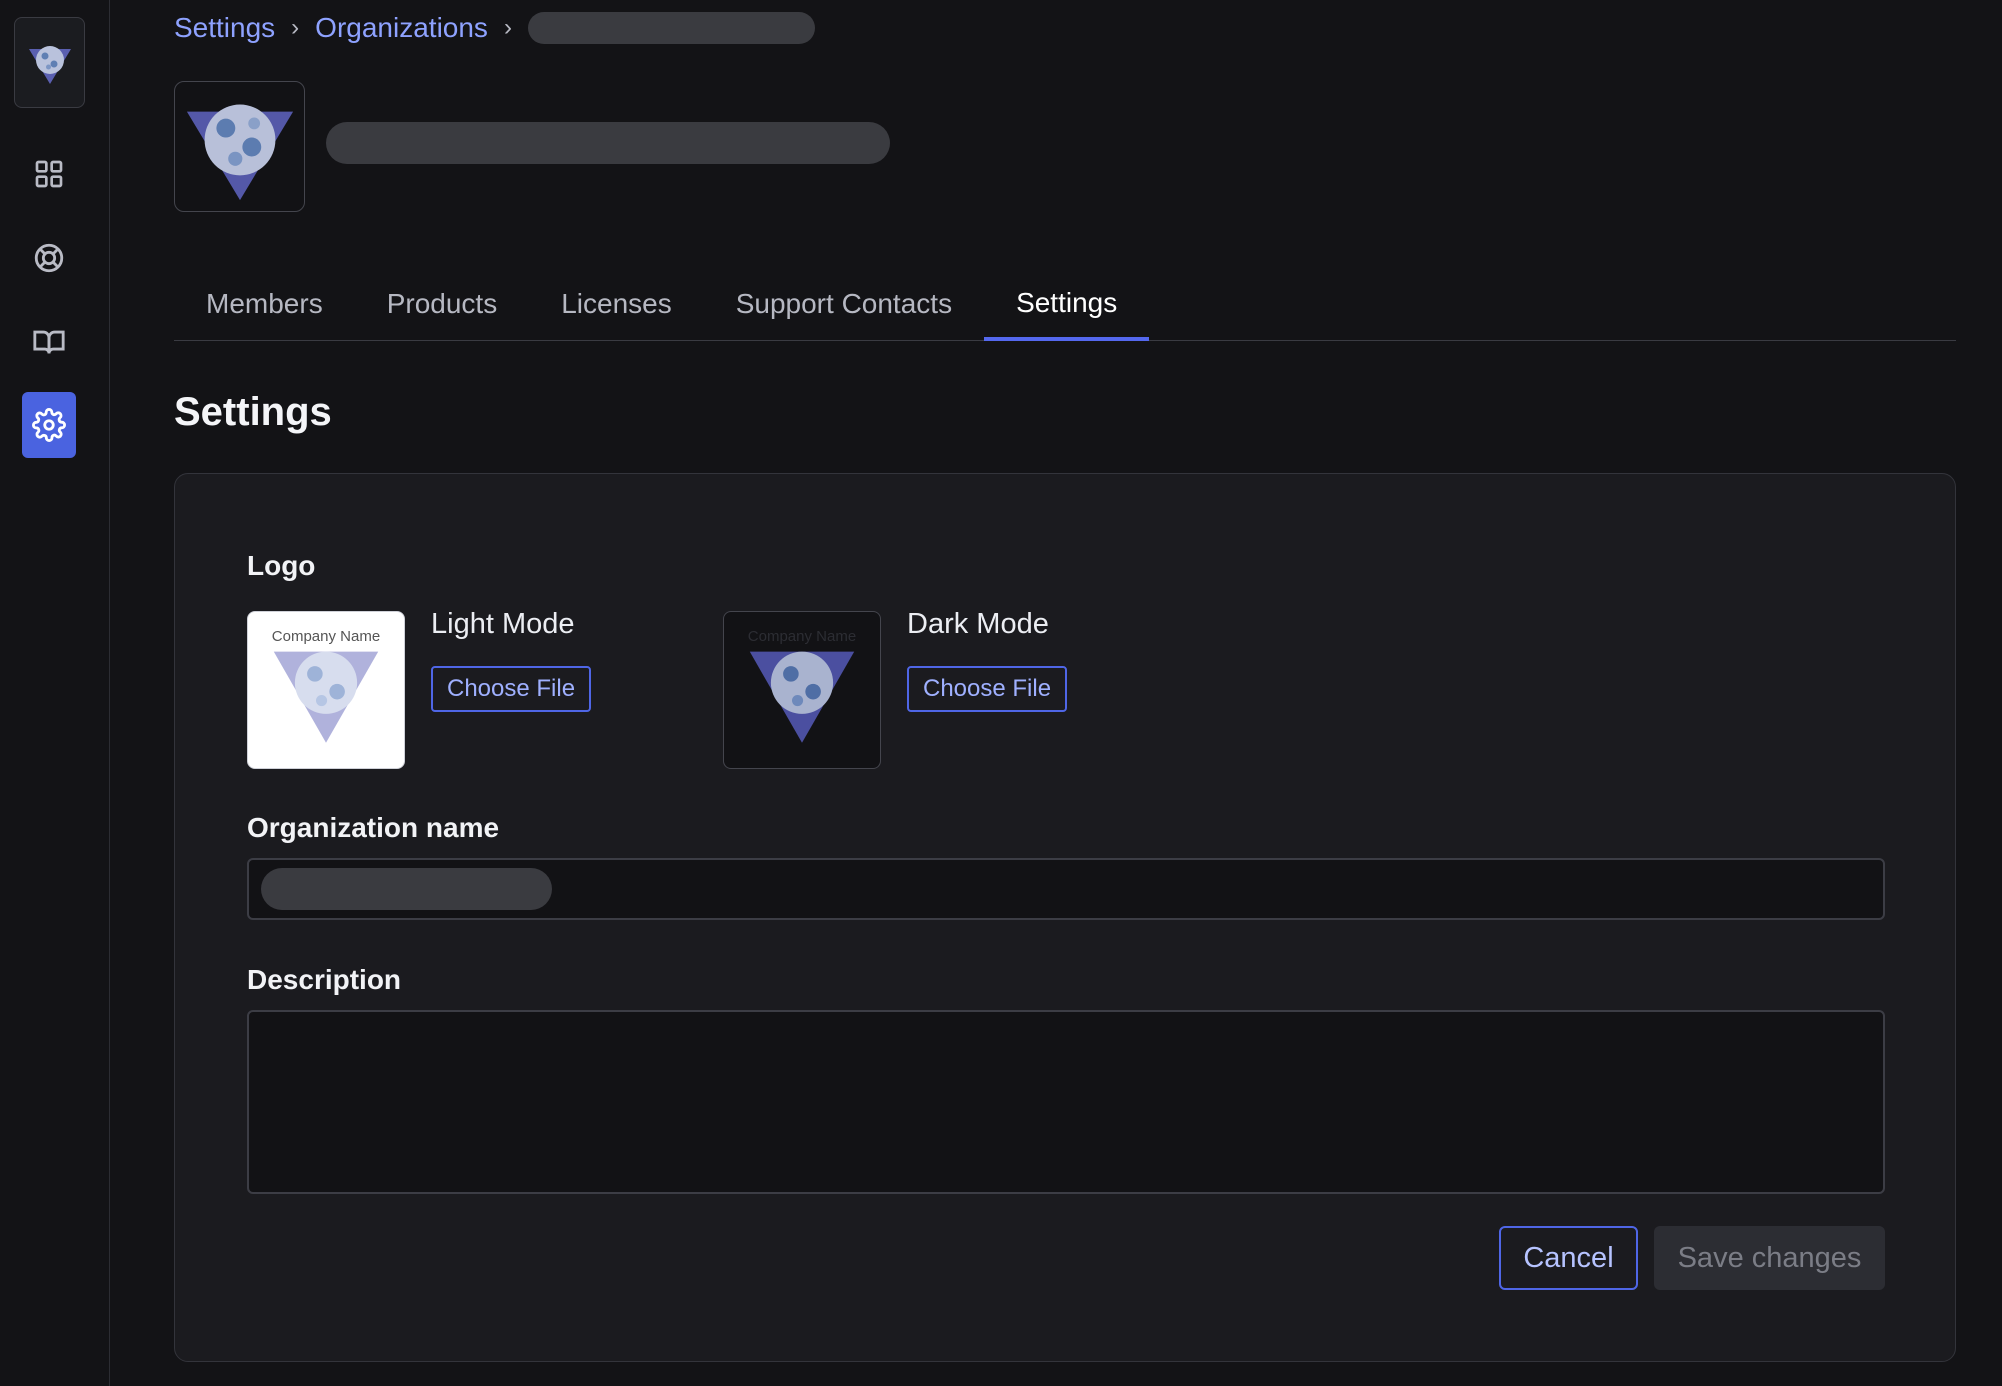 The image size is (2002, 1386). What do you see at coordinates (802, 636) in the screenshot?
I see `dark-logo-caption: Company Name` at bounding box center [802, 636].